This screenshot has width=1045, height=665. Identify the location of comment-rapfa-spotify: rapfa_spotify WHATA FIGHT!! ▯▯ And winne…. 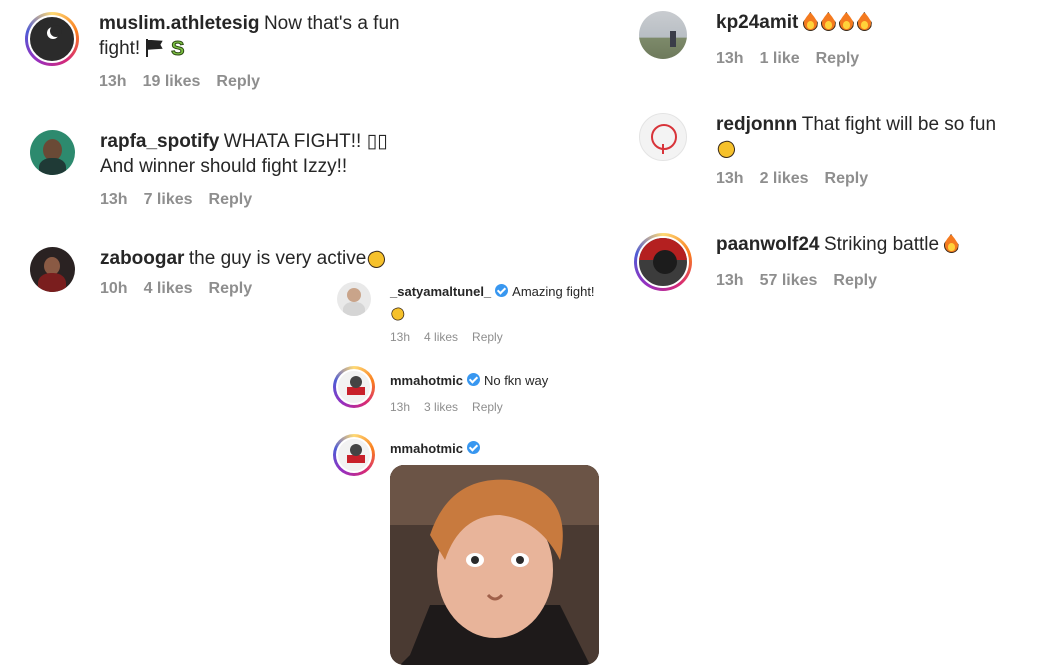
(209, 169).